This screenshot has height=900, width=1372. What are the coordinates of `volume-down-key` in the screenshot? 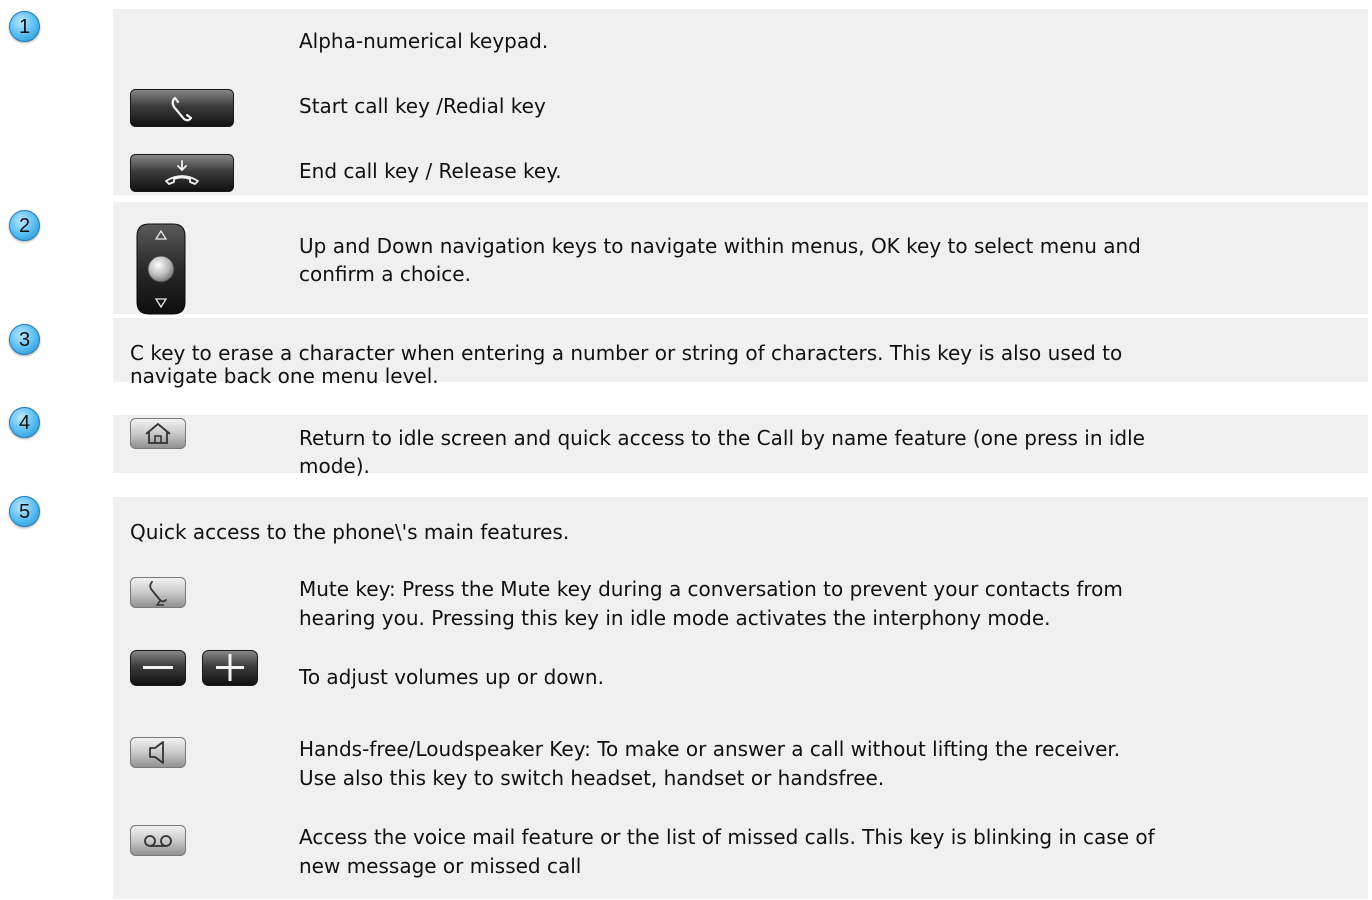 It's located at (158, 668).